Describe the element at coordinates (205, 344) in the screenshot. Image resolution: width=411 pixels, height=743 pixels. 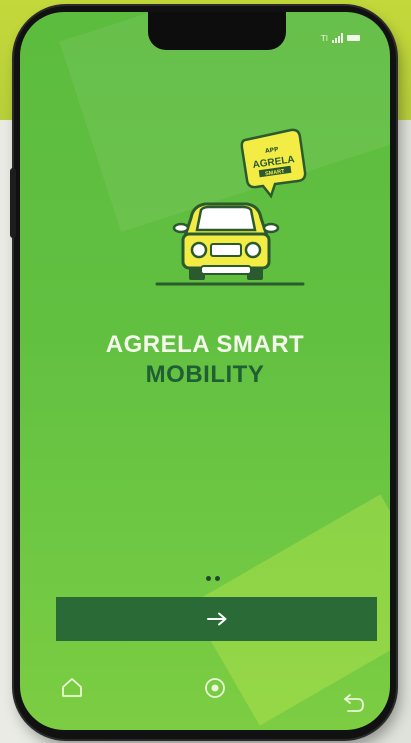
I see `title-line-1: AGRELA SMART` at that location.